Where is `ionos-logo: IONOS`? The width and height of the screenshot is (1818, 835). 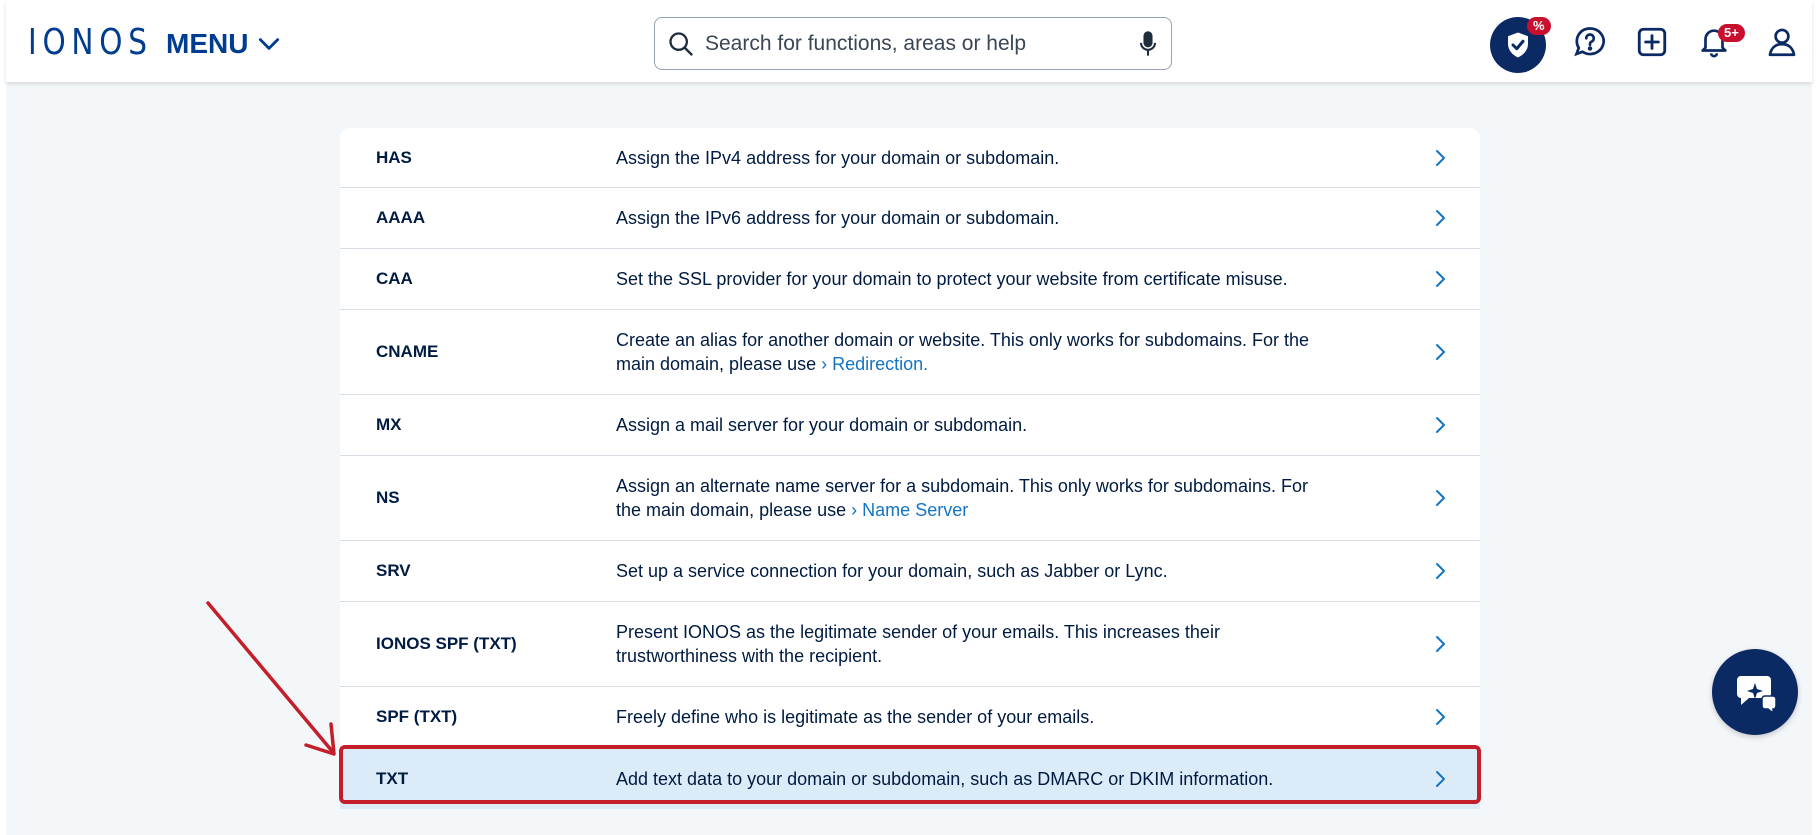
ionos-logo: IONOS is located at coordinates (90, 42).